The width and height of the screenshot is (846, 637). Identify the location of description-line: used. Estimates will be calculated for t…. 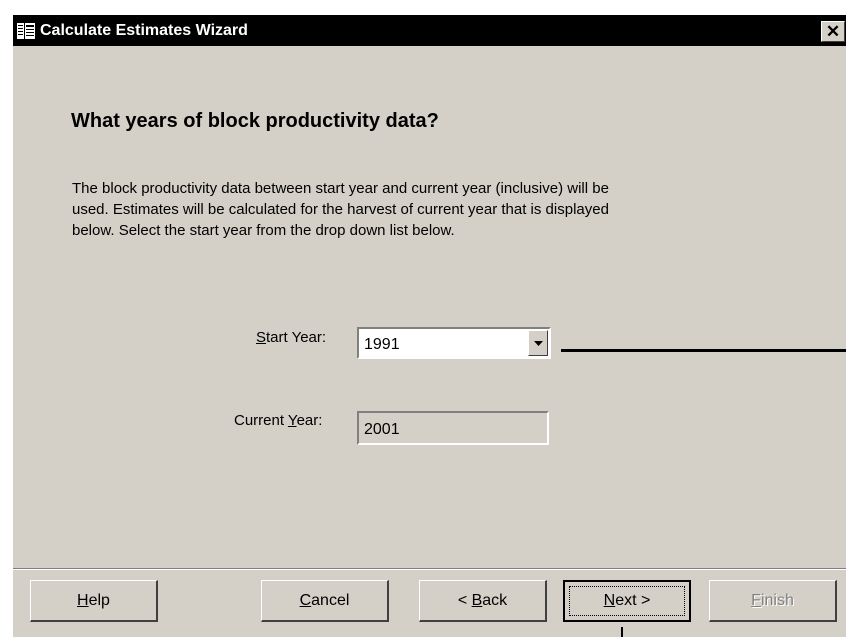
(340, 209).